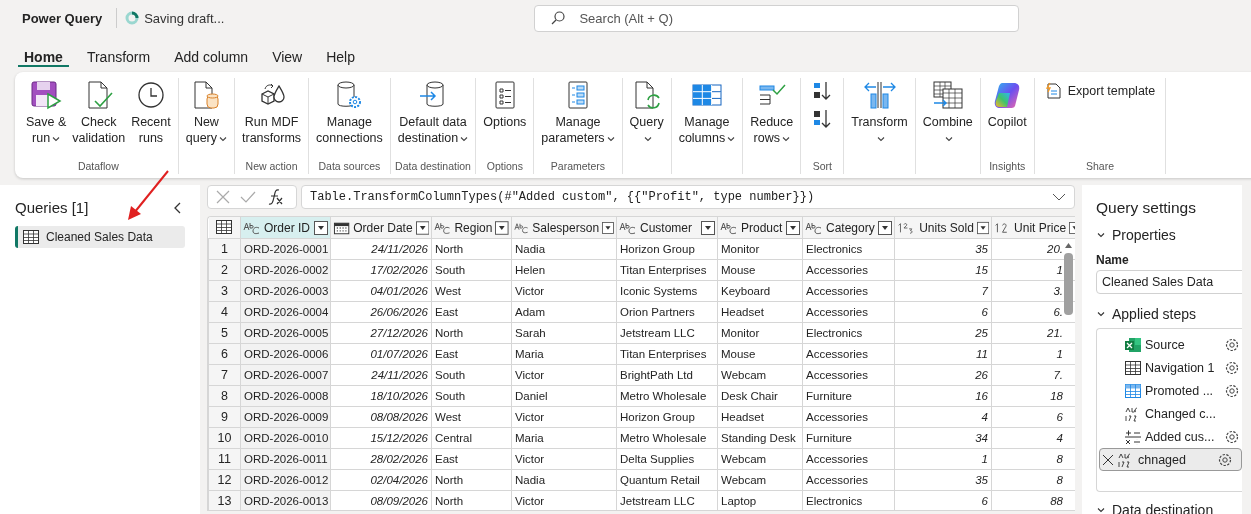  What do you see at coordinates (667, 480) in the screenshot?
I see `table-cell: Quantum Retail` at bounding box center [667, 480].